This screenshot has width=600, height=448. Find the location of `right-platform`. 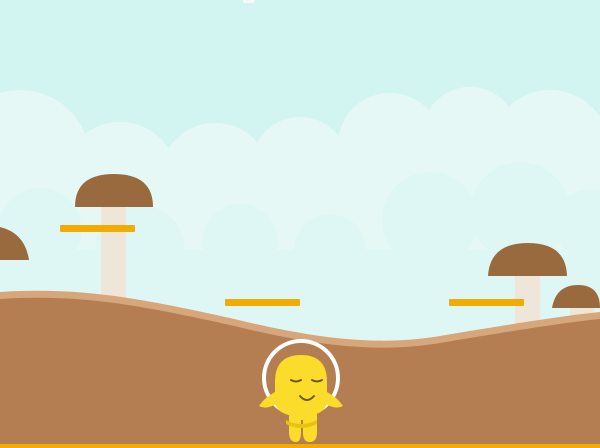

right-platform is located at coordinates (486, 302).